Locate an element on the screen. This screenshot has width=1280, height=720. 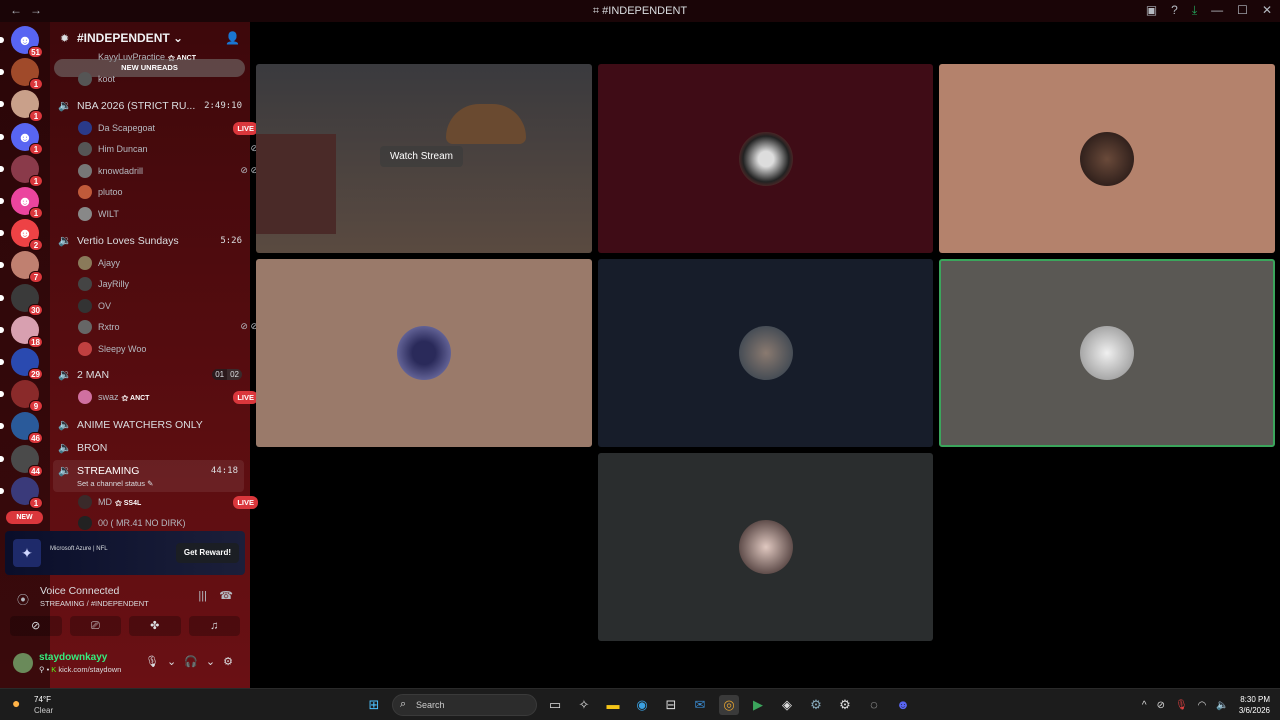
store-icon: ⊟ is located at coordinates (671, 705).